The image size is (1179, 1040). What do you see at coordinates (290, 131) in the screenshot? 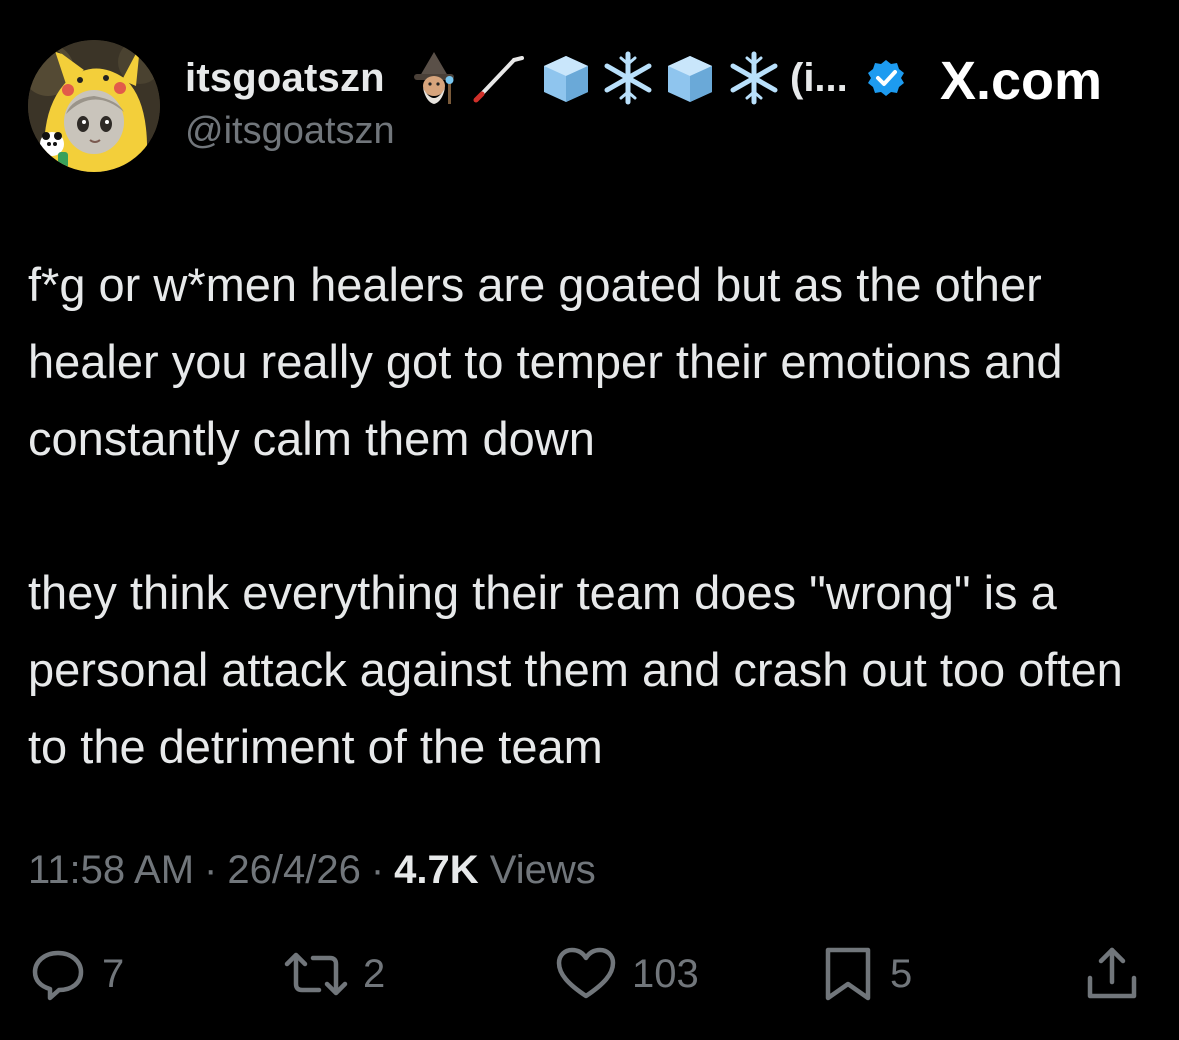
I see `user-handle: @itsgoatszn` at bounding box center [290, 131].